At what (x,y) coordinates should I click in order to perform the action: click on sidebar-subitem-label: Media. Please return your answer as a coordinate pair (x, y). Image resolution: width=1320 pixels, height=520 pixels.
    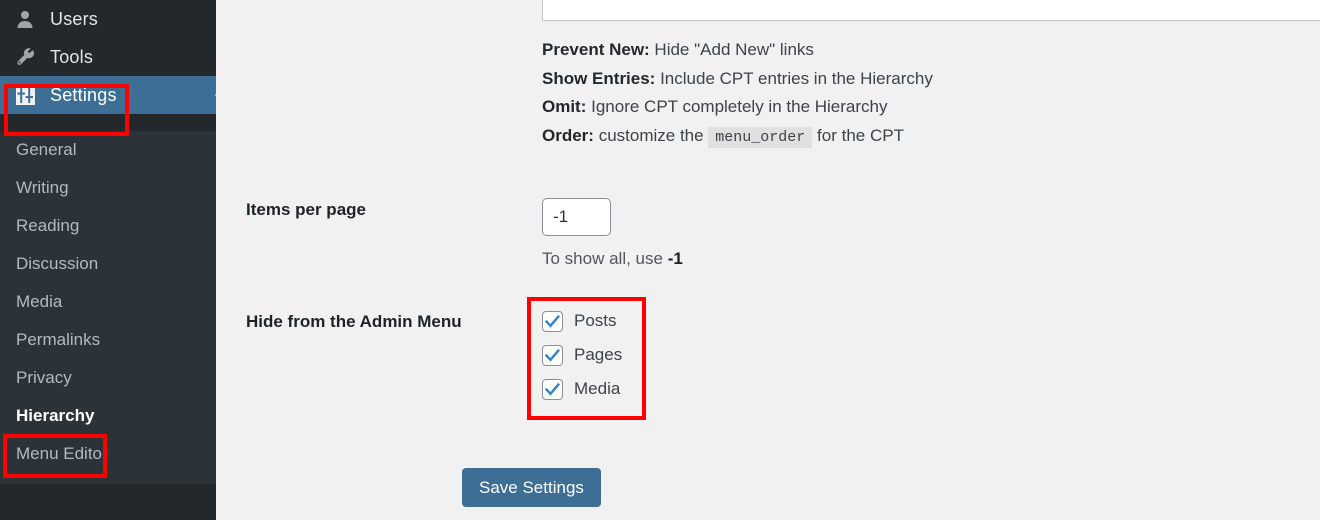
    Looking at the image, I should click on (39, 301).